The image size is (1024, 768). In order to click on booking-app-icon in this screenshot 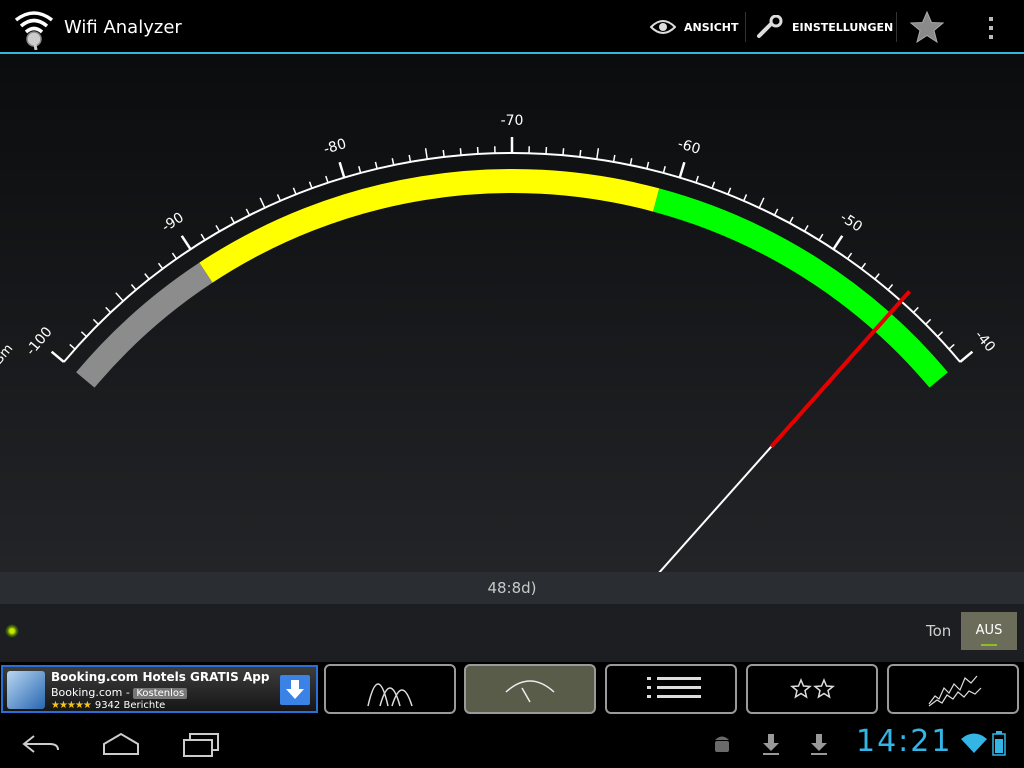, I will do `click(26, 690)`.